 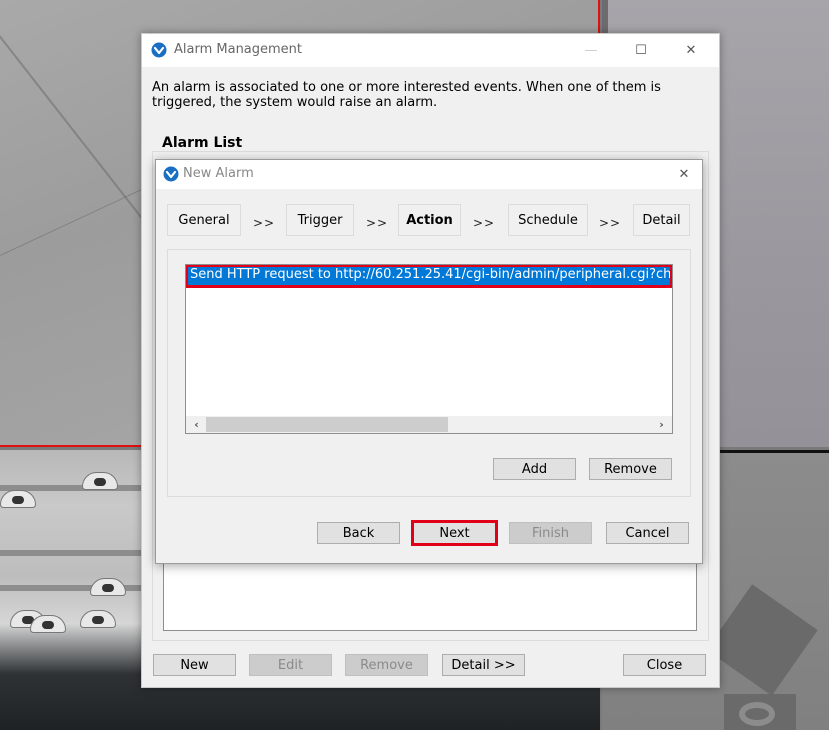 What do you see at coordinates (327, 424) in the screenshot?
I see `scrollbar-thumb` at bounding box center [327, 424].